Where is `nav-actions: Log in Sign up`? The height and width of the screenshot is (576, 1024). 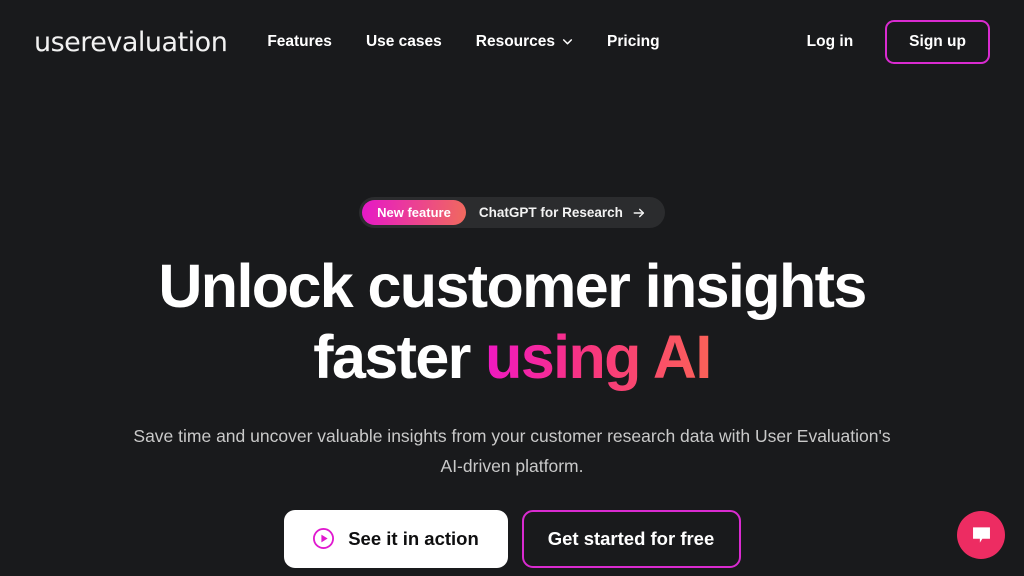 nav-actions: Log in Sign up is located at coordinates (893, 42).